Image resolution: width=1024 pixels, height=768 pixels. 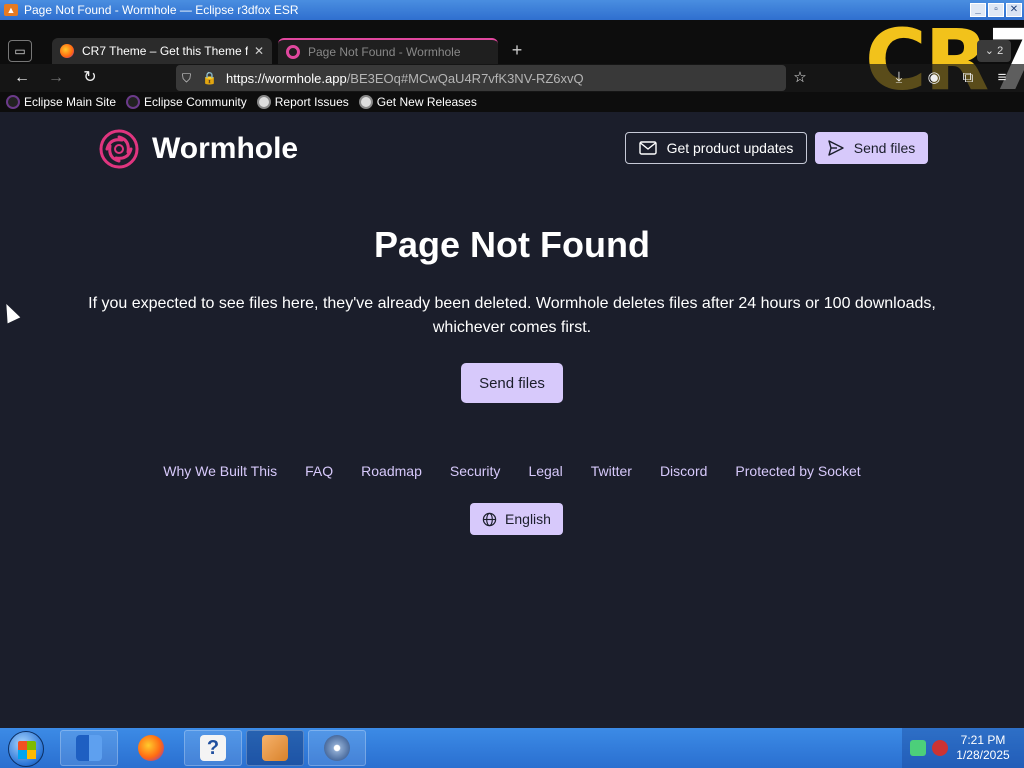 I want to click on tracking-shield-icon: ⛉, so click(x=189, y=78).